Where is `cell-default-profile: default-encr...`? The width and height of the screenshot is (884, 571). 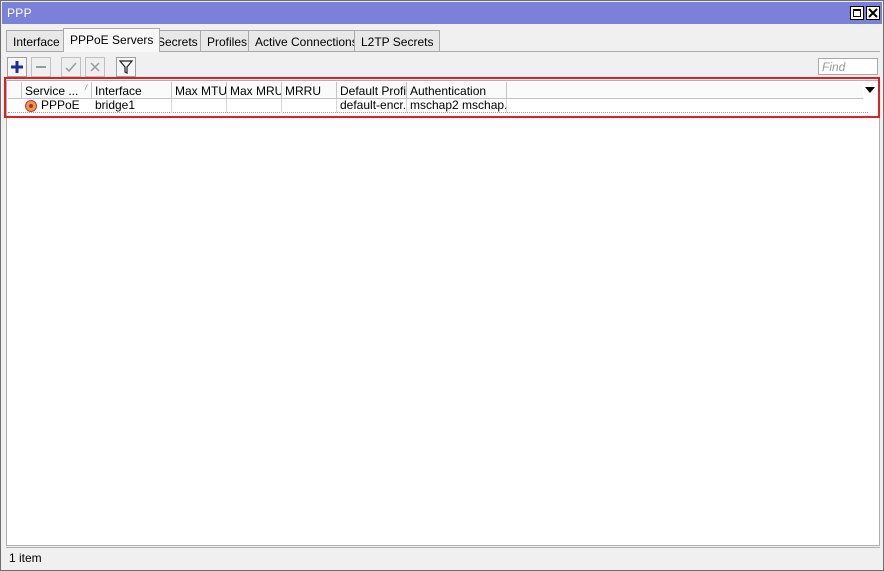 cell-default-profile: default-encr... is located at coordinates (372, 106).